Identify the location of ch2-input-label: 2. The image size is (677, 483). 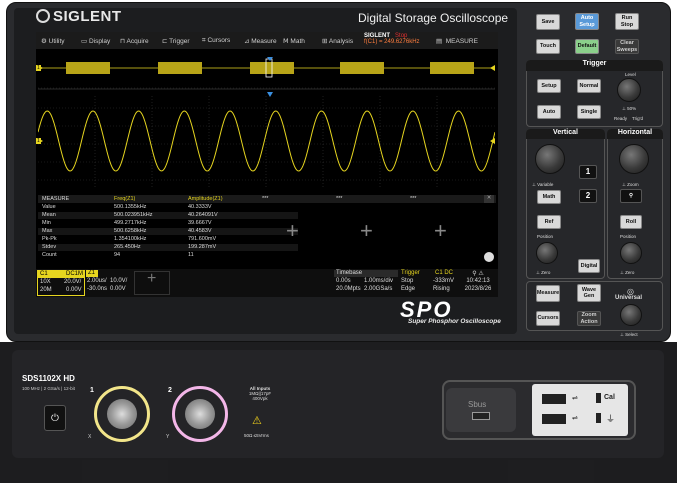
(170, 390).